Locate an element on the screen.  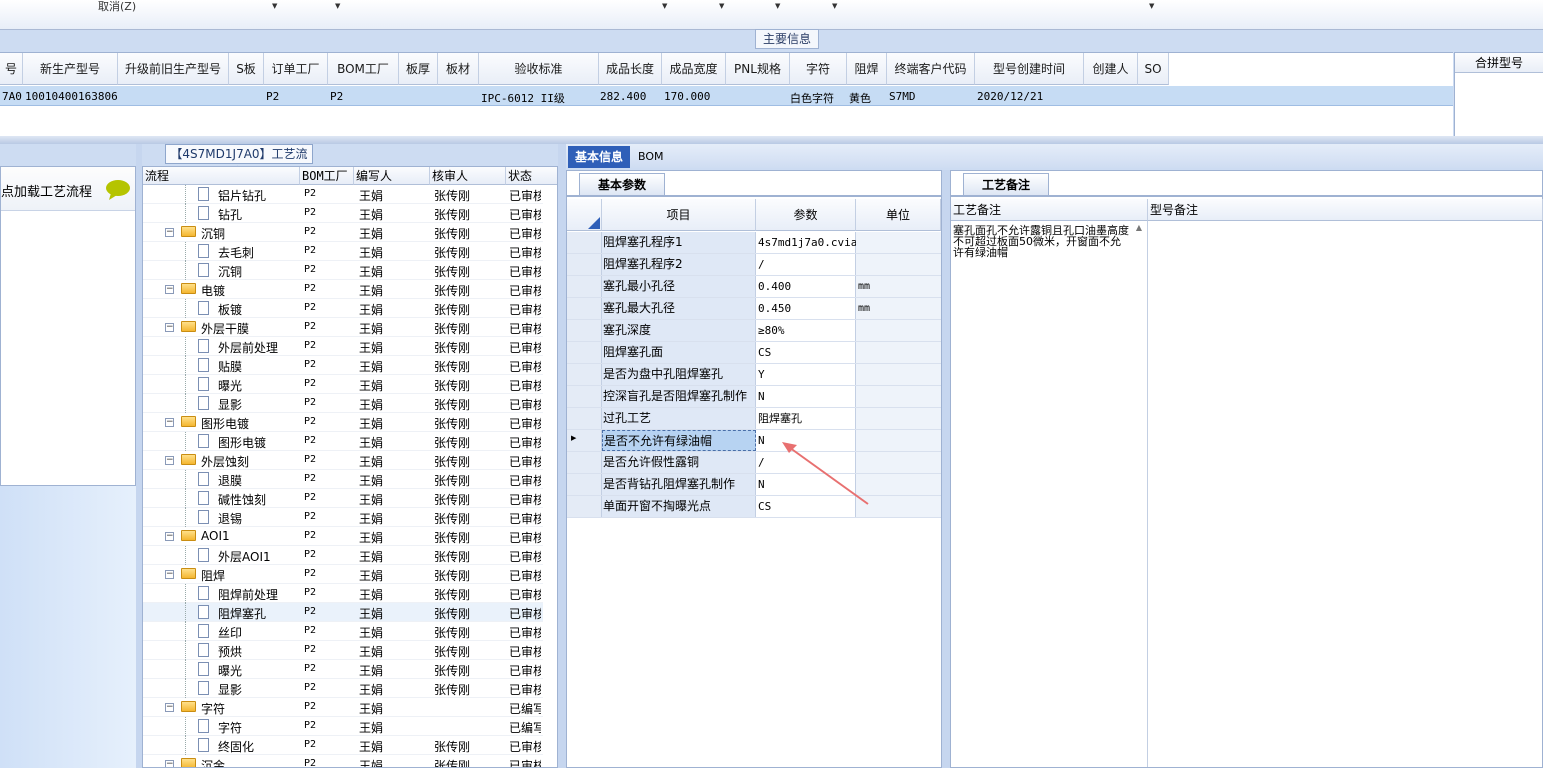
column-header: 核审人 is located at coordinates (468, 176).